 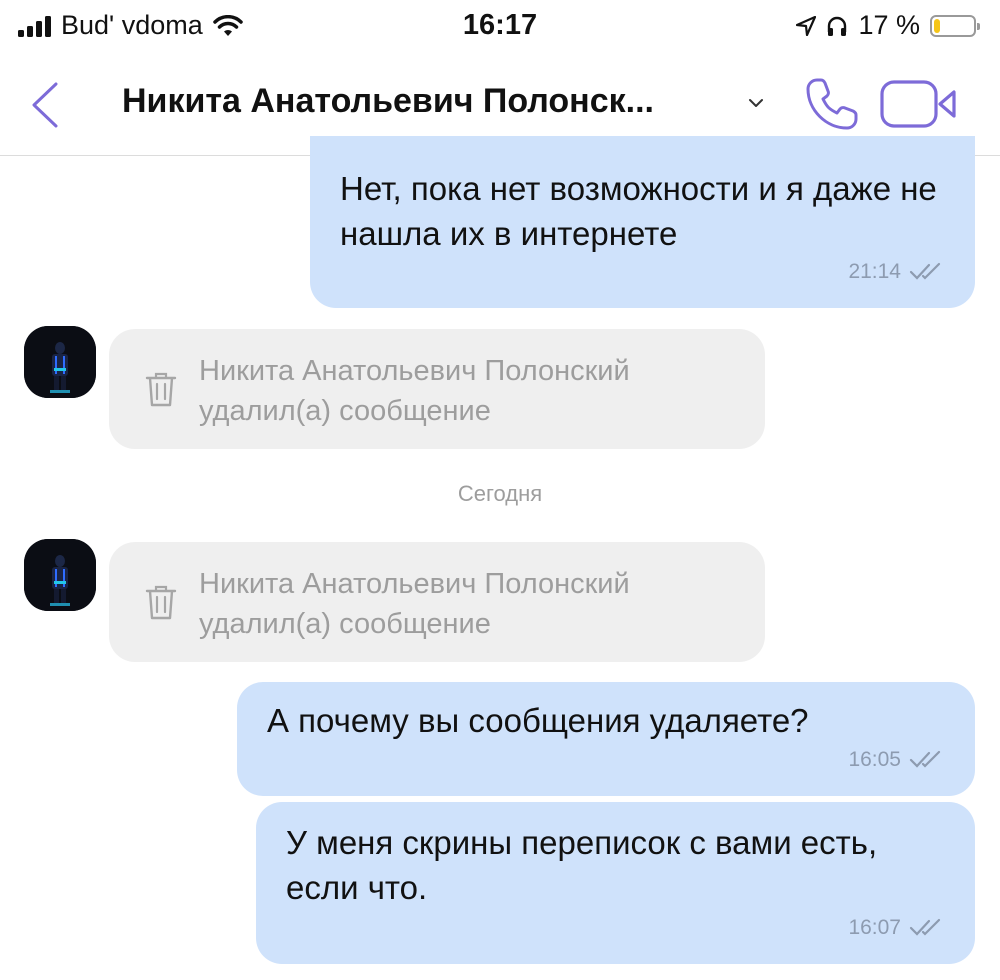 What do you see at coordinates (500, 493) in the screenshot?
I see `date-separator: Сегодня` at bounding box center [500, 493].